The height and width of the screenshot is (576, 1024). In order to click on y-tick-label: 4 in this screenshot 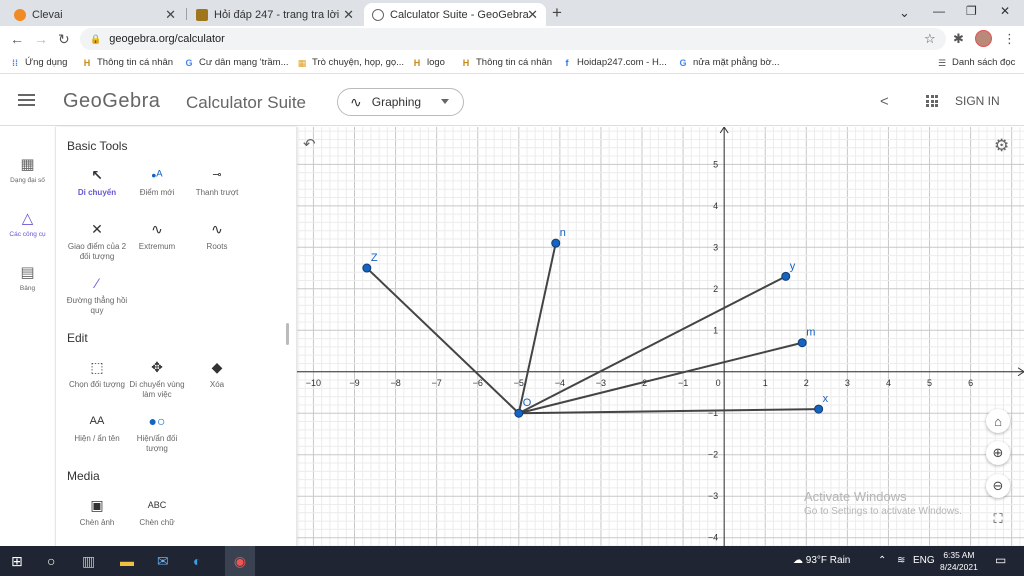, I will do `click(715, 206)`.